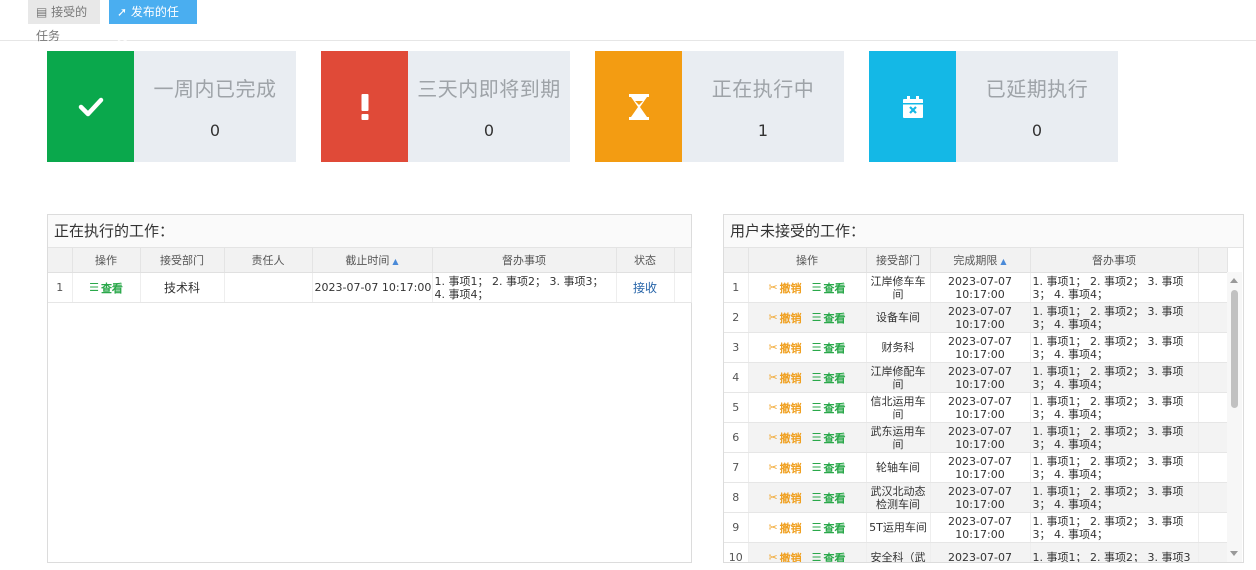  What do you see at coordinates (763, 130) in the screenshot?
I see `card-count: 1` at bounding box center [763, 130].